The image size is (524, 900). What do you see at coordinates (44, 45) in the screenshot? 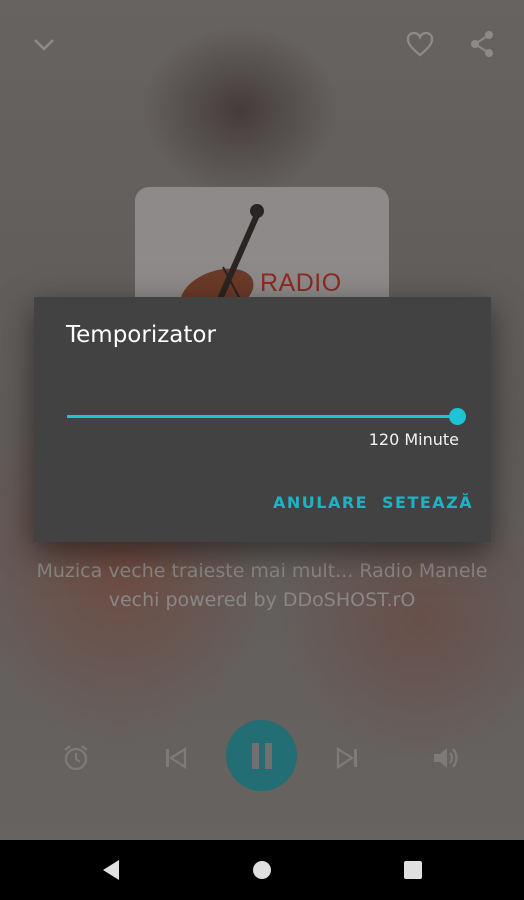
I see `chevron-down-icon` at bounding box center [44, 45].